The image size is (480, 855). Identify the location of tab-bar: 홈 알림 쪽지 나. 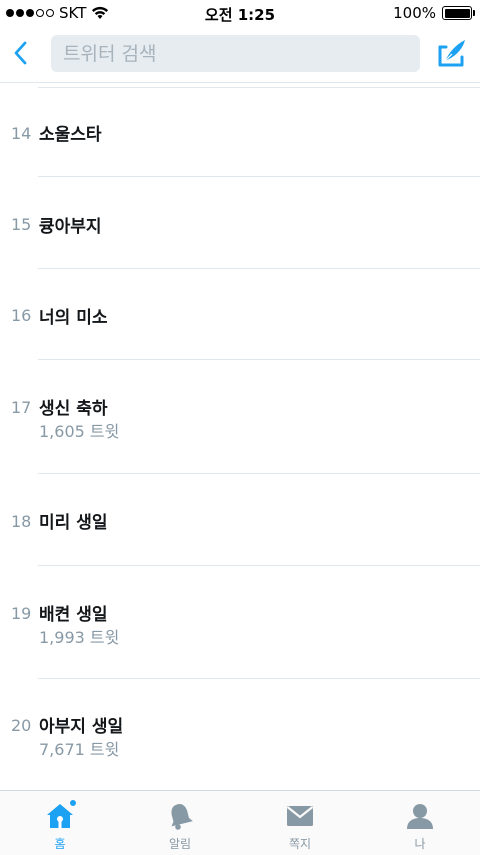
(240, 822).